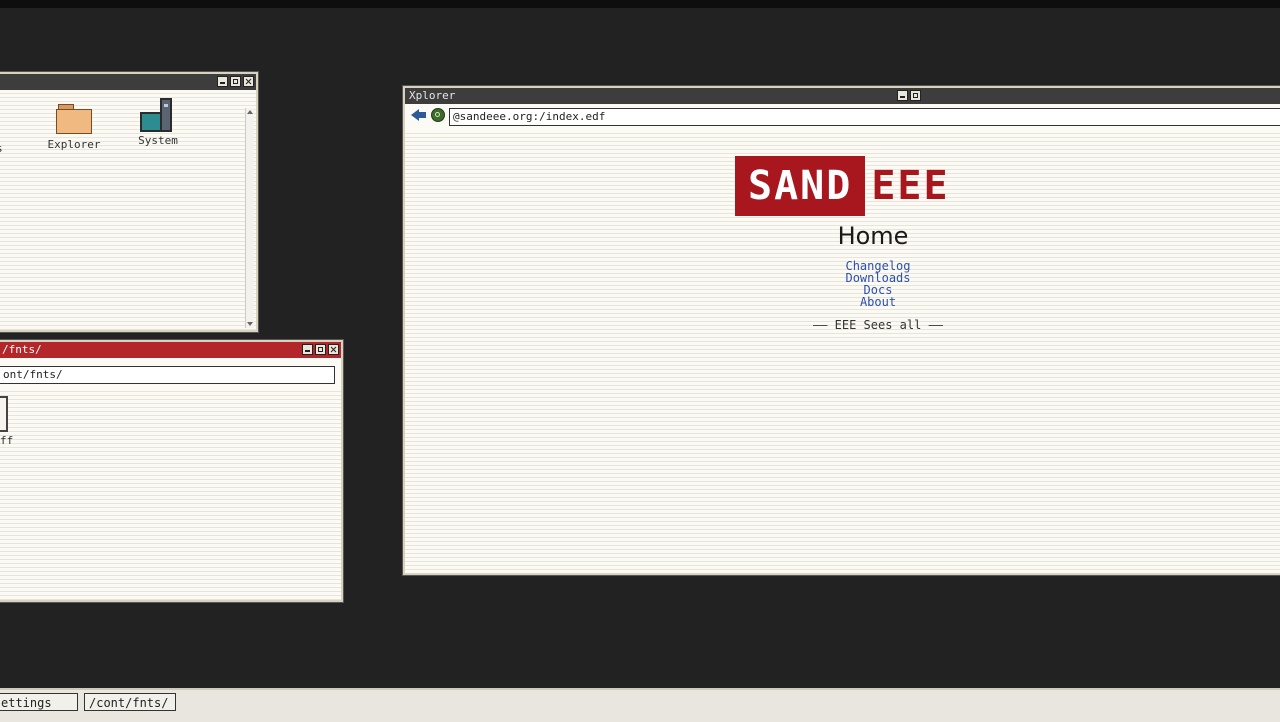 The image size is (1280, 722). Describe the element at coordinates (864, 117) in the screenshot. I see `url-bar: @sandeee.org:/index.edf` at that location.